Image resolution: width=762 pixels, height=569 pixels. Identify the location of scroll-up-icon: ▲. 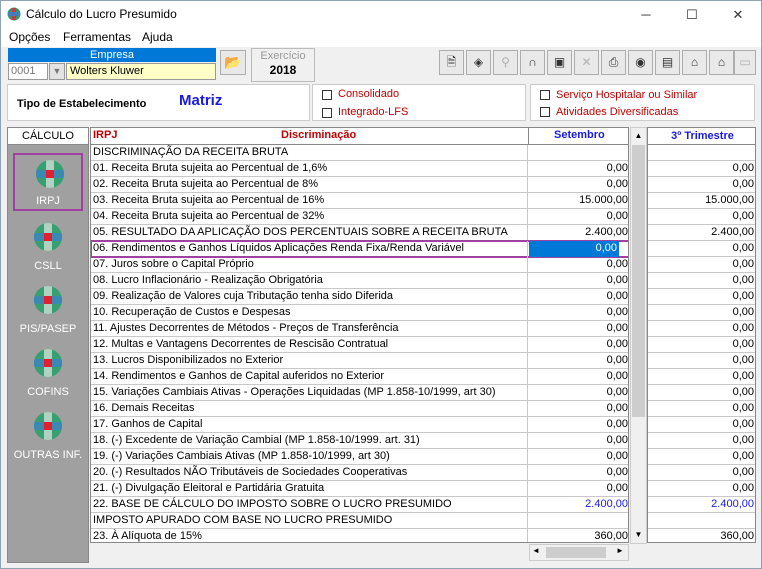
(638, 135).